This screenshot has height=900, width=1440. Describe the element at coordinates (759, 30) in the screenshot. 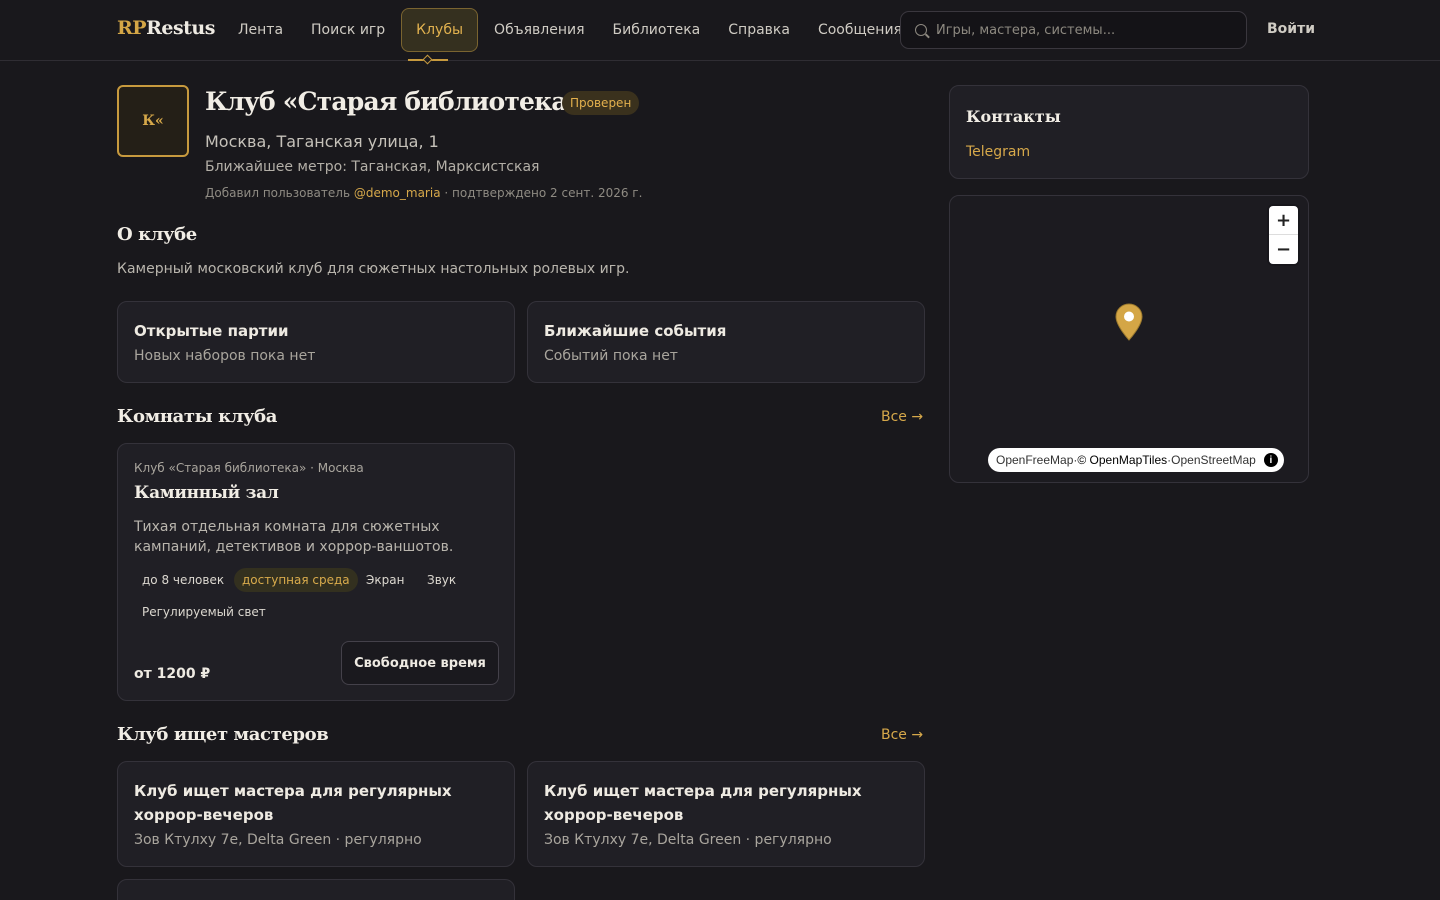

I see `nav-item-help: Справка` at that location.